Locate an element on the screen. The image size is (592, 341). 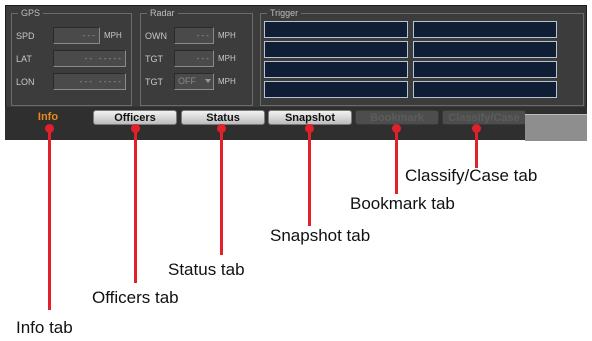
lat-label: LAT is located at coordinates (24, 59).